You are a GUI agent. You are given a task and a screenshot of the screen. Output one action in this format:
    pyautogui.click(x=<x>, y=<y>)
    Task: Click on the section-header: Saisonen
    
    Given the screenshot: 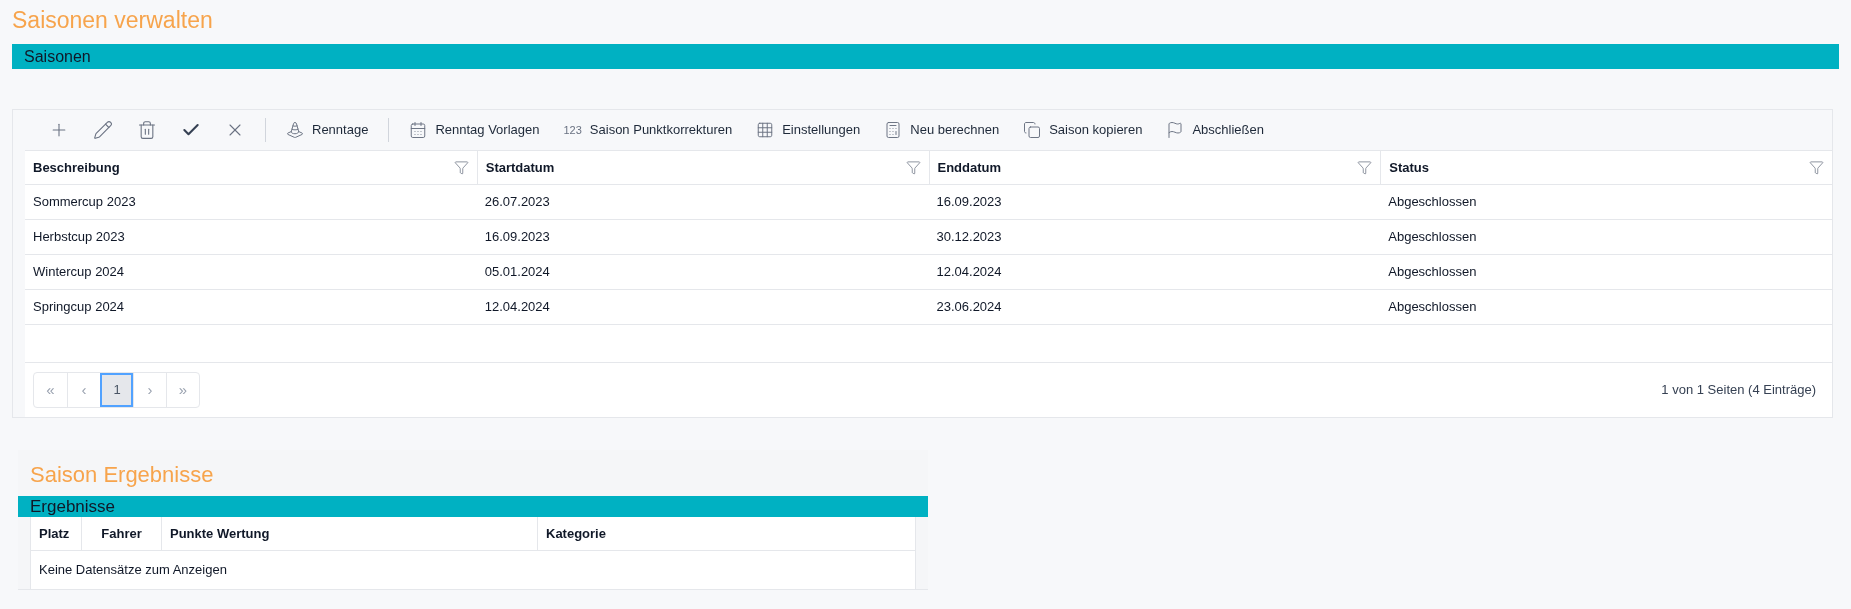 What is the action you would take?
    pyautogui.click(x=925, y=56)
    